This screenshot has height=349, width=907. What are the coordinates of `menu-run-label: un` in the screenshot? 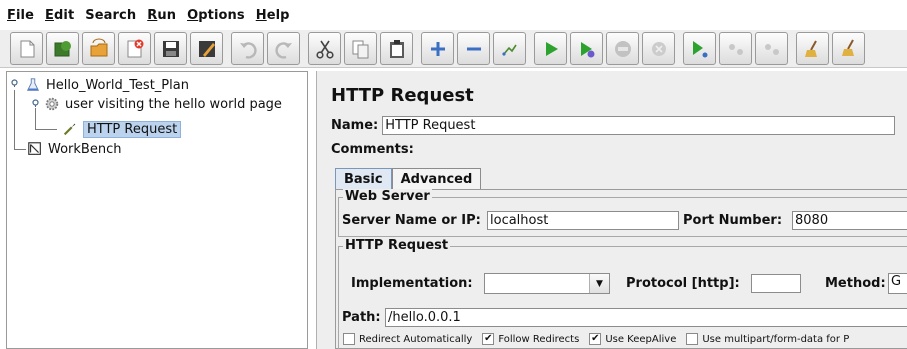 It's located at (167, 15).